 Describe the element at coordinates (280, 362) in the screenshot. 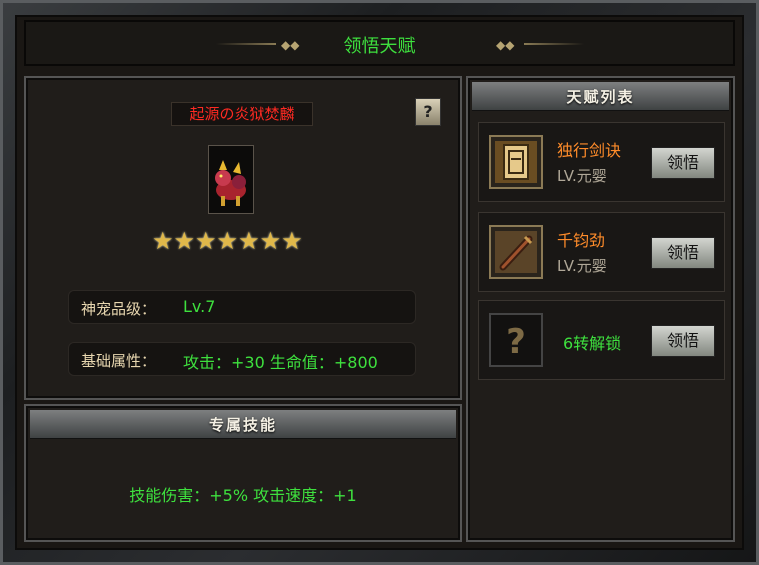

I see `attribute-value: 攻击：+30 生命值：+800` at that location.